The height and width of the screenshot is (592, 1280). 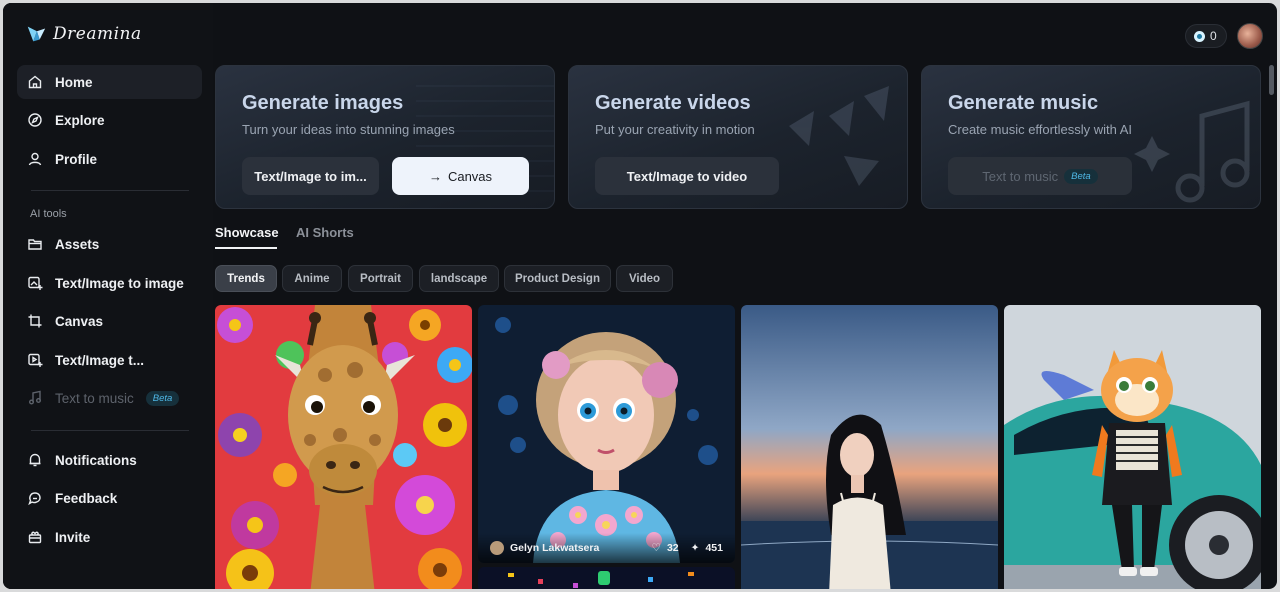 I want to click on gallery-item-beach-portrait, so click(x=869, y=447).